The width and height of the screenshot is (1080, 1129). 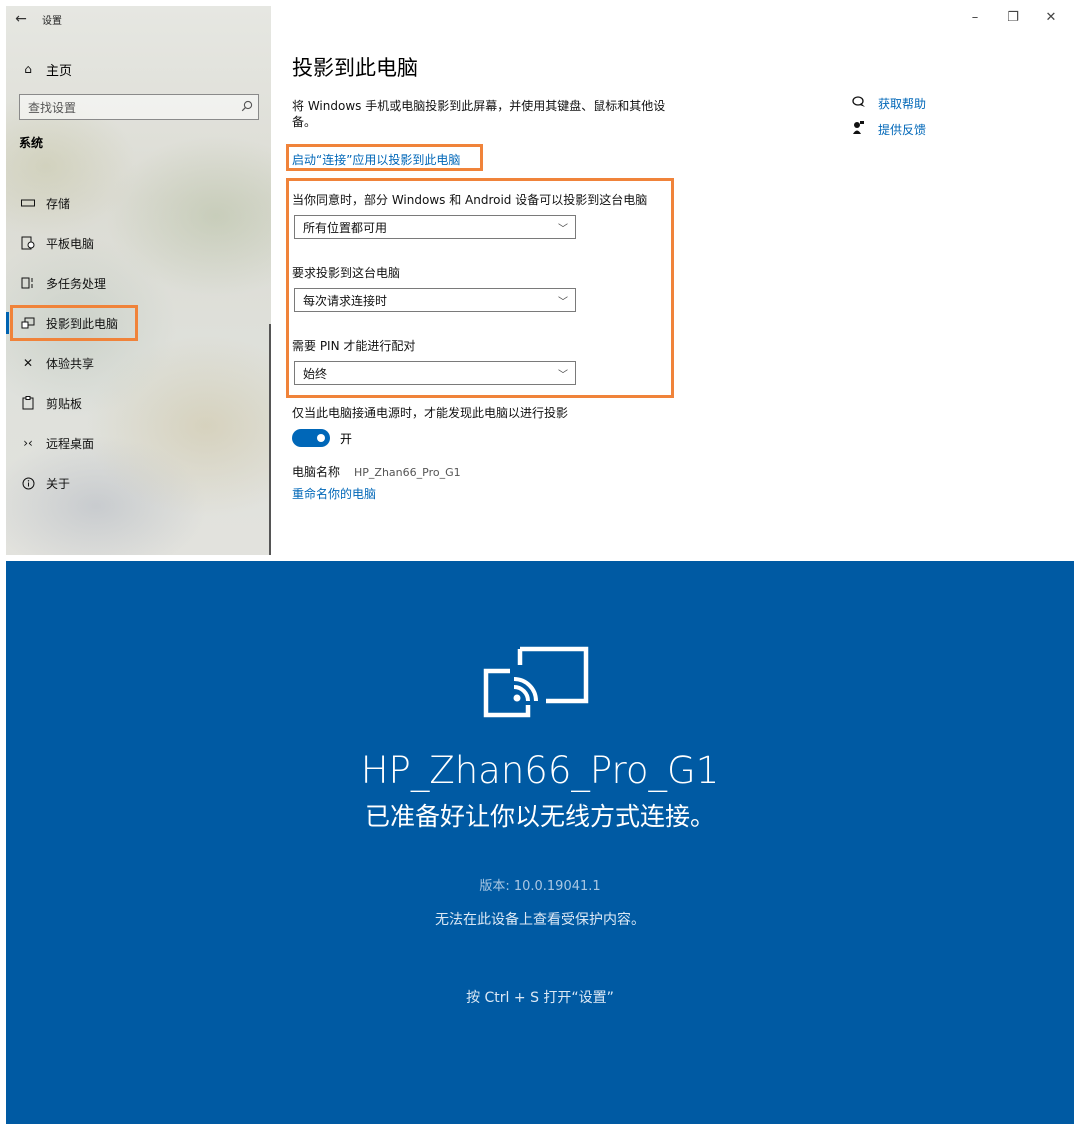 I want to click on get-help-row: 获取帮助, so click(x=889, y=103).